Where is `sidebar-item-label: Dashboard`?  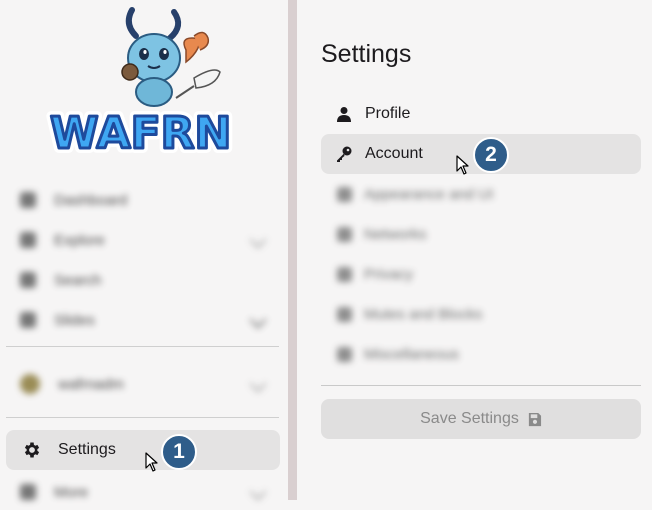 sidebar-item-label: Dashboard is located at coordinates (91, 200).